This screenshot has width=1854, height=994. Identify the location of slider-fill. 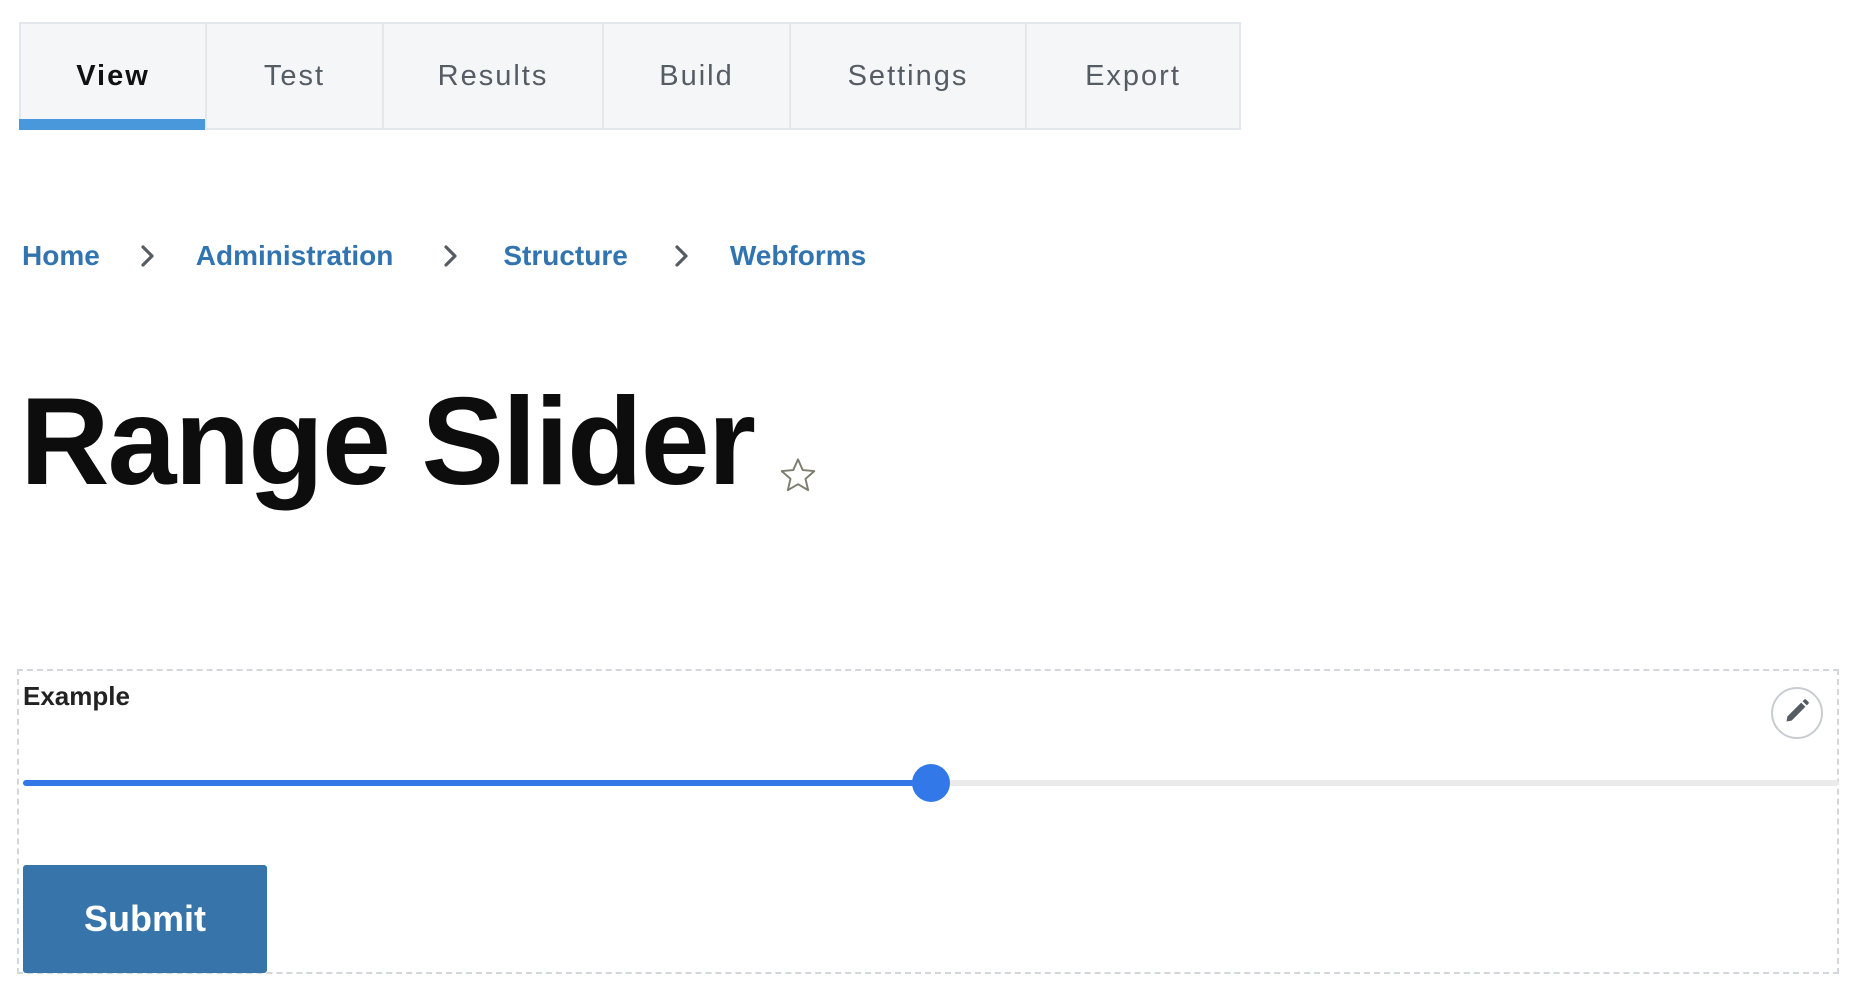
(477, 783).